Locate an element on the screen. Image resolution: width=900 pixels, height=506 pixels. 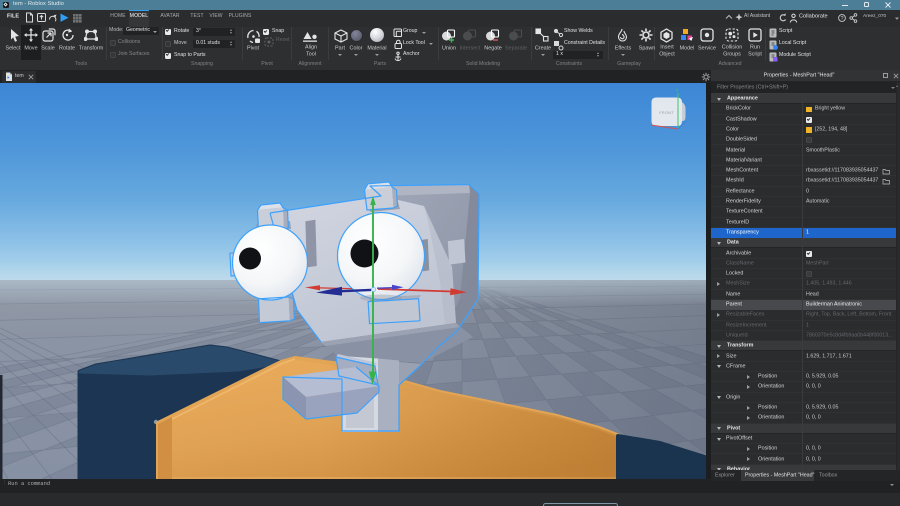
svg-text: FRONT is located at coordinates (666, 112).